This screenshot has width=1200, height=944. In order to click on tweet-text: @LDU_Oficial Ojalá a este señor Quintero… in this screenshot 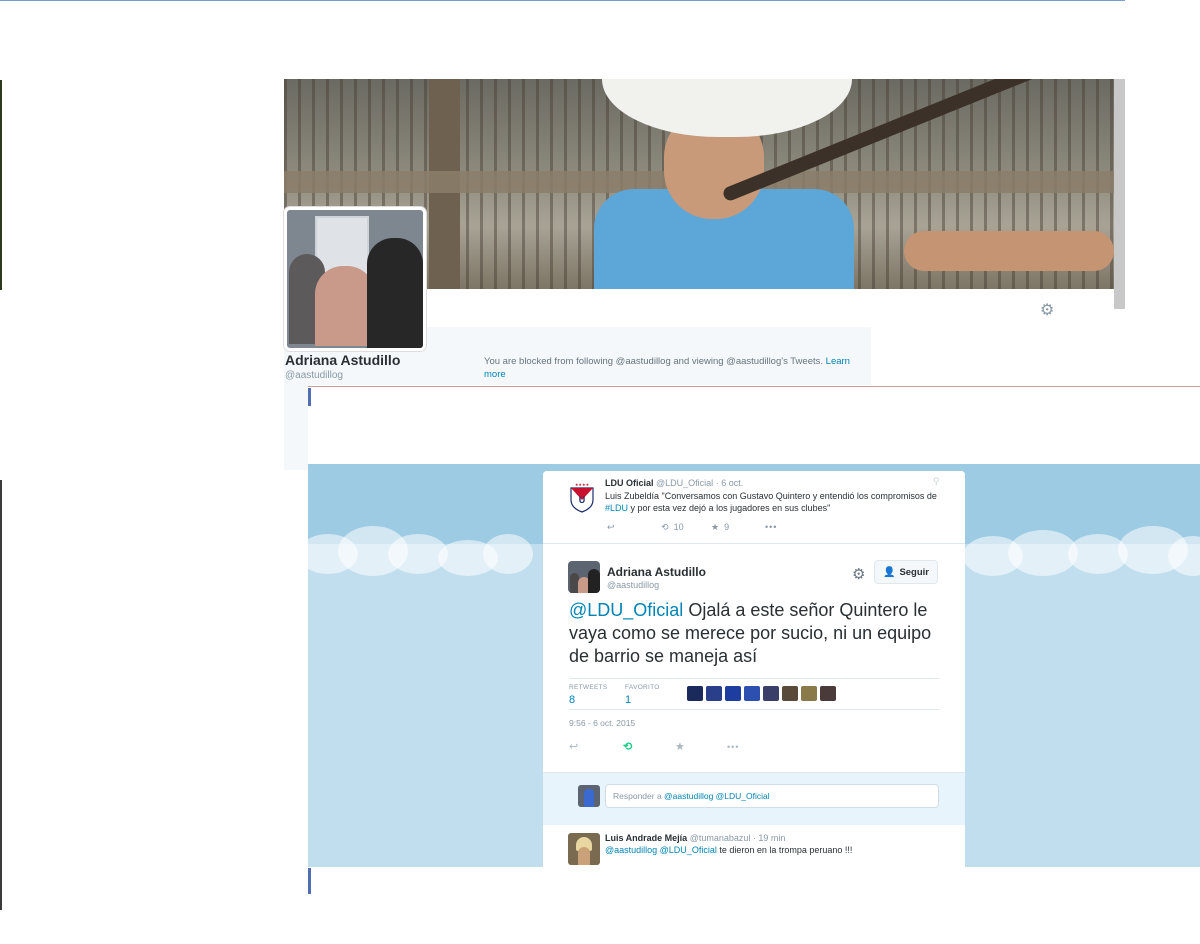, I will do `click(750, 633)`.